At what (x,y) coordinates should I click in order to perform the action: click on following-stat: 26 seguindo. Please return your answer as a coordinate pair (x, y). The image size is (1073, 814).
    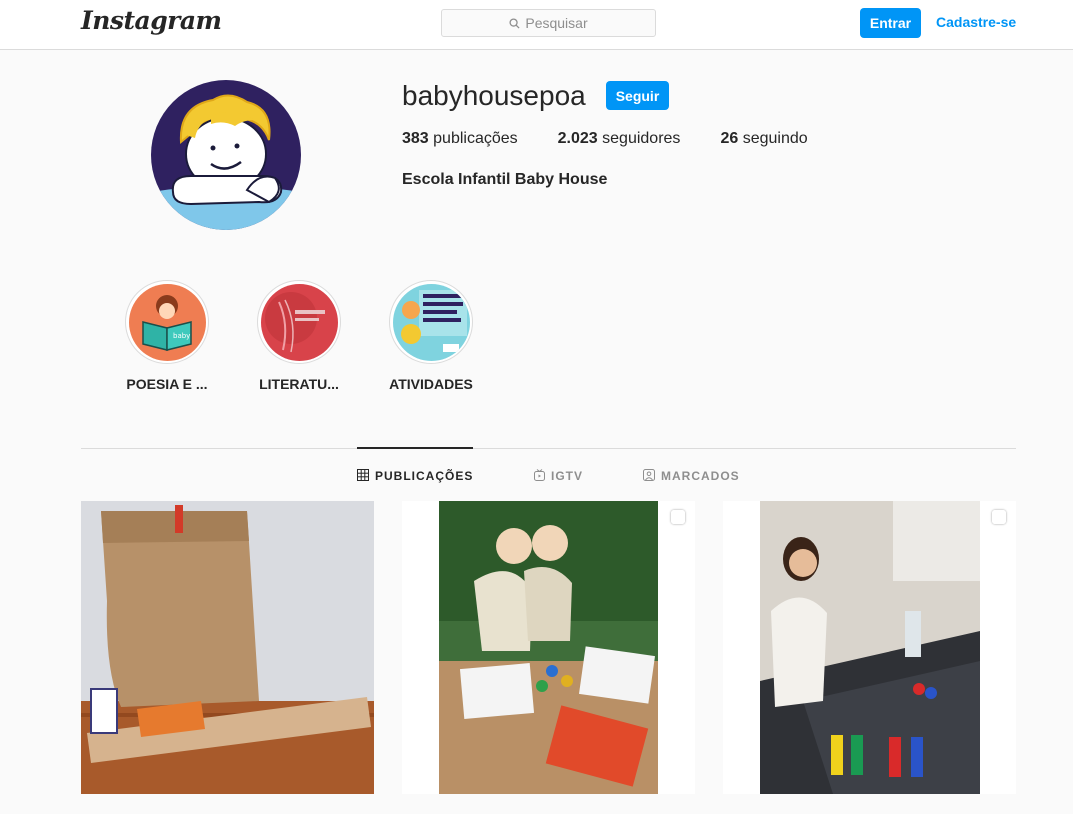
    Looking at the image, I should click on (763, 139).